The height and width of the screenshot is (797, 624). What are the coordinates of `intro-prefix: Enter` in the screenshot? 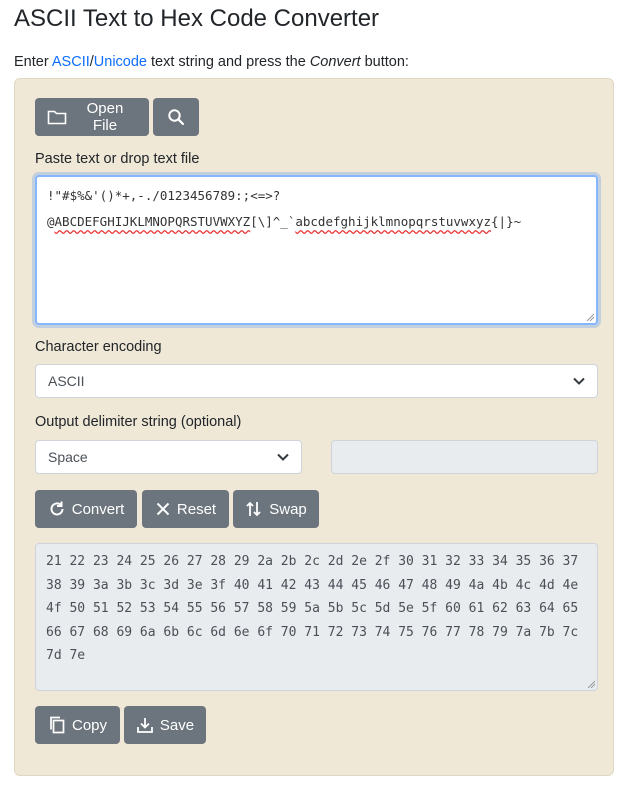 It's located at (33, 62).